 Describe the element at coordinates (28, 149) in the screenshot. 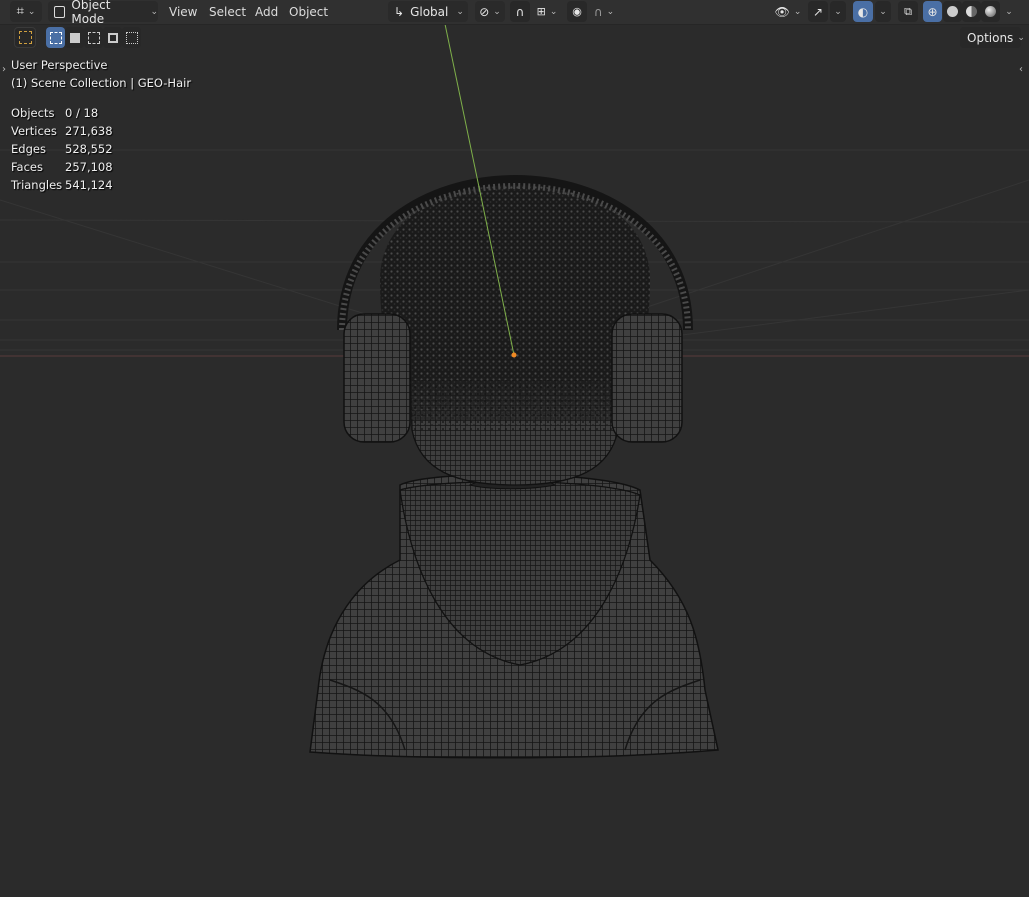

I see `stat-label: Edges` at that location.